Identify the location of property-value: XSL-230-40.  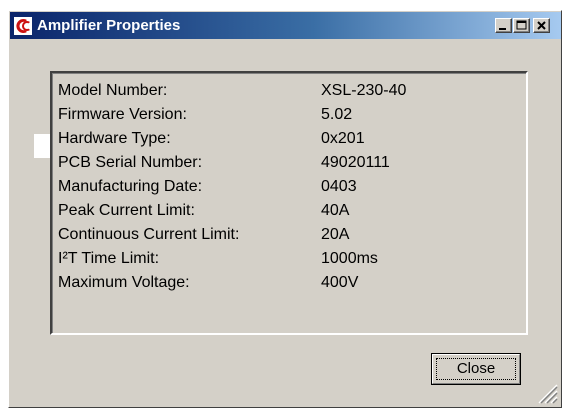
(364, 90).